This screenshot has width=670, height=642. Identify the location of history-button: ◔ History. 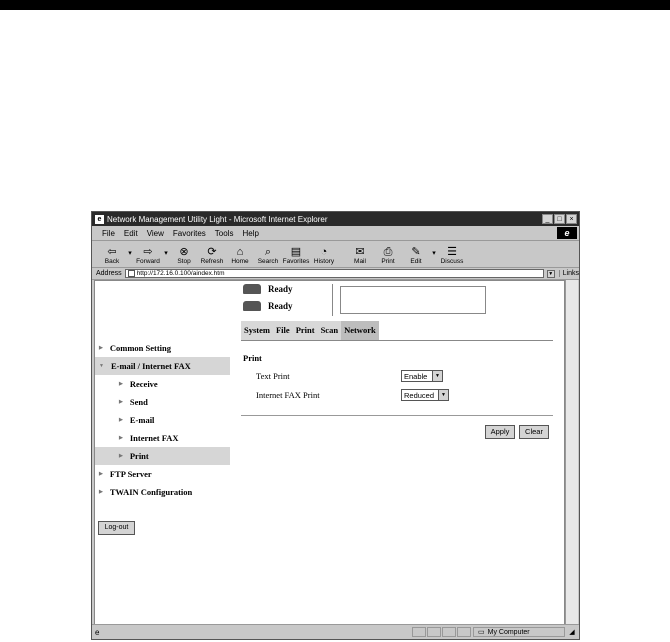
(324, 254).